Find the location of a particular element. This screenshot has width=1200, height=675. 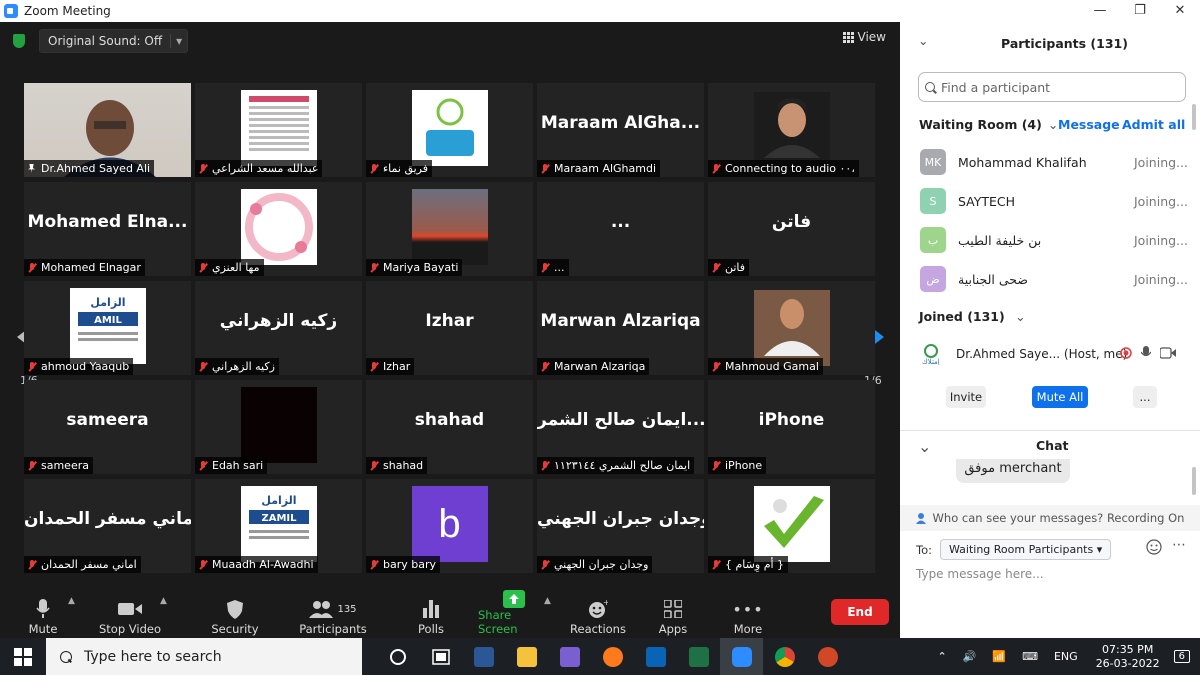

powerpoint-app-icon is located at coordinates (827, 656).